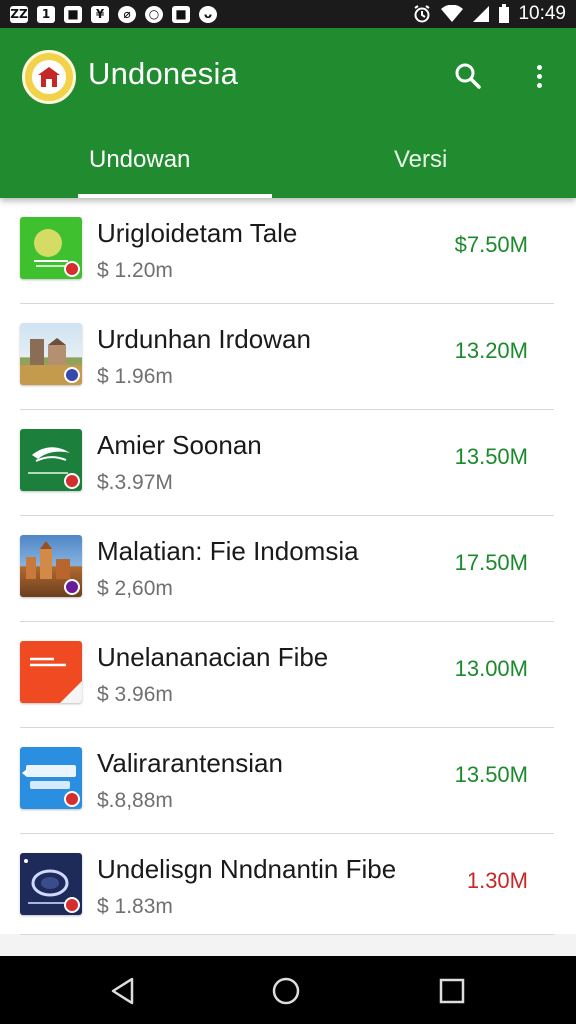  Describe the element at coordinates (51, 566) in the screenshot. I see `city-photo-icon` at that location.